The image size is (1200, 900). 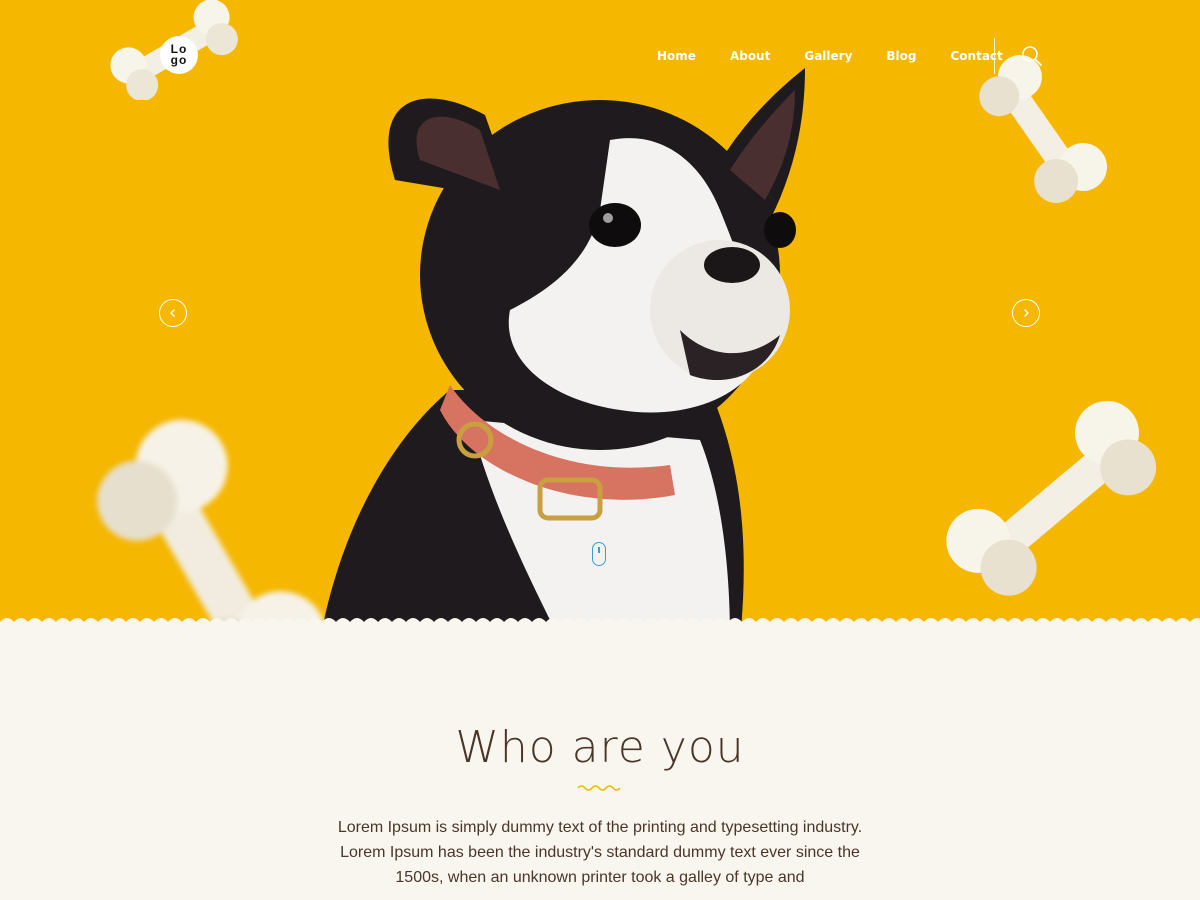 What do you see at coordinates (977, 56) in the screenshot?
I see `nav-contact: Contact` at bounding box center [977, 56].